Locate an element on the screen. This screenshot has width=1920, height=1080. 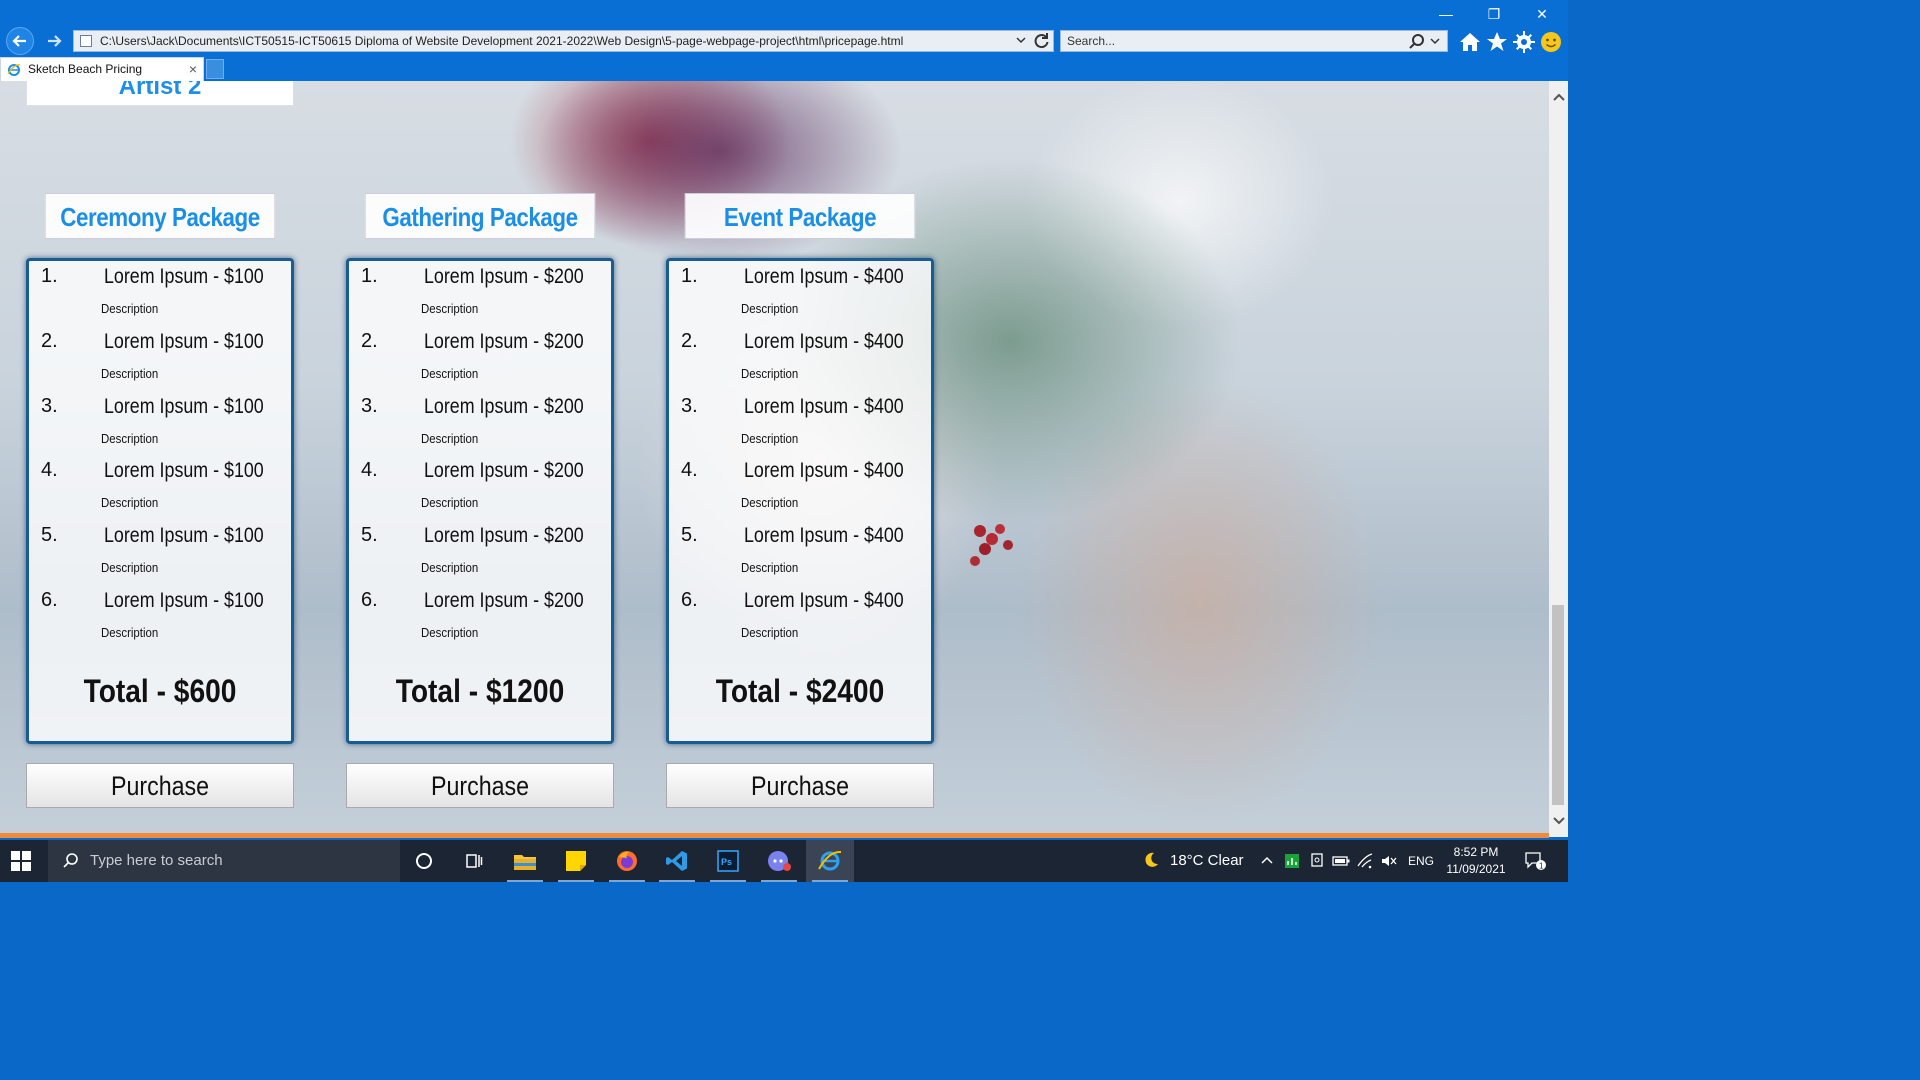
list-item: 5. Lorem Ipsum - $200 Description is located at coordinates (480, 552).